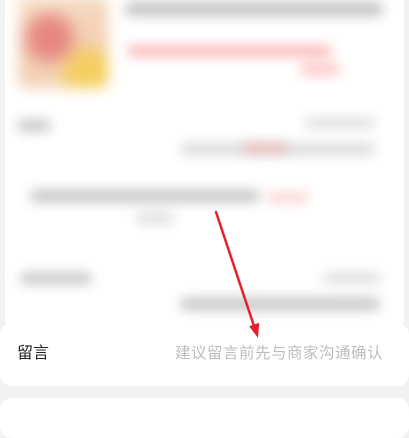 This screenshot has width=409, height=438. Describe the element at coordinates (33, 352) in the screenshot. I see `message-label: 留言` at that location.